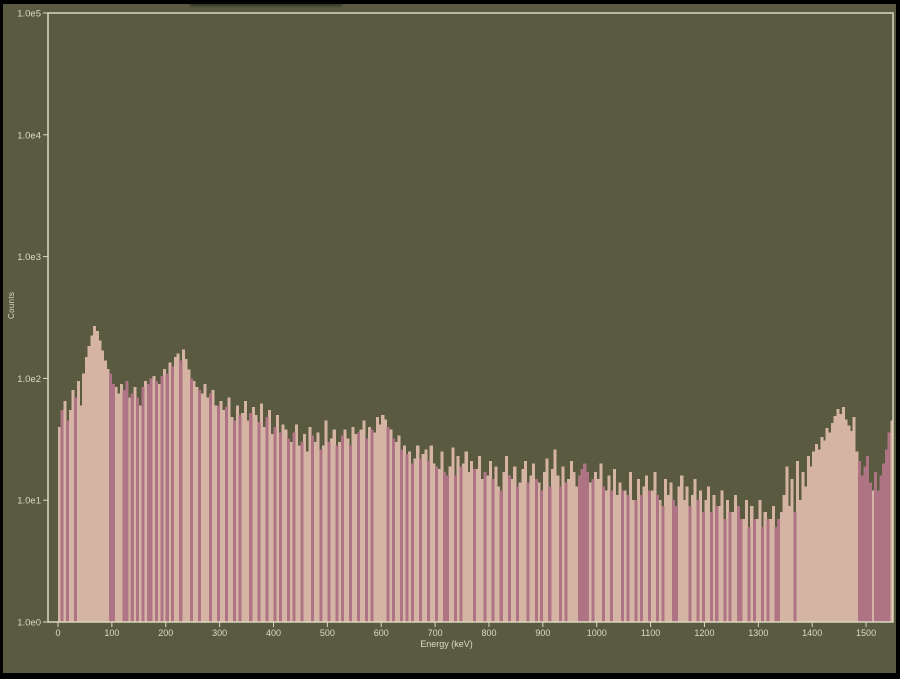  What do you see at coordinates (219, 633) in the screenshot?
I see `x-tick-label: 300` at bounding box center [219, 633].